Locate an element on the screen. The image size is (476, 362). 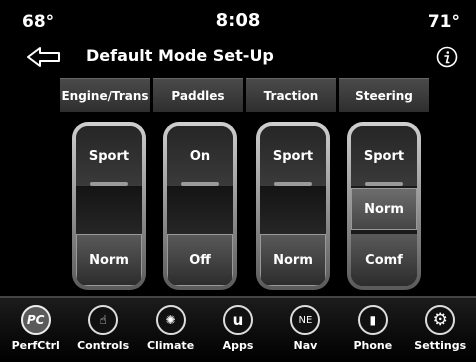
nav-settings: ⚙ Settings is located at coordinates (440, 325).